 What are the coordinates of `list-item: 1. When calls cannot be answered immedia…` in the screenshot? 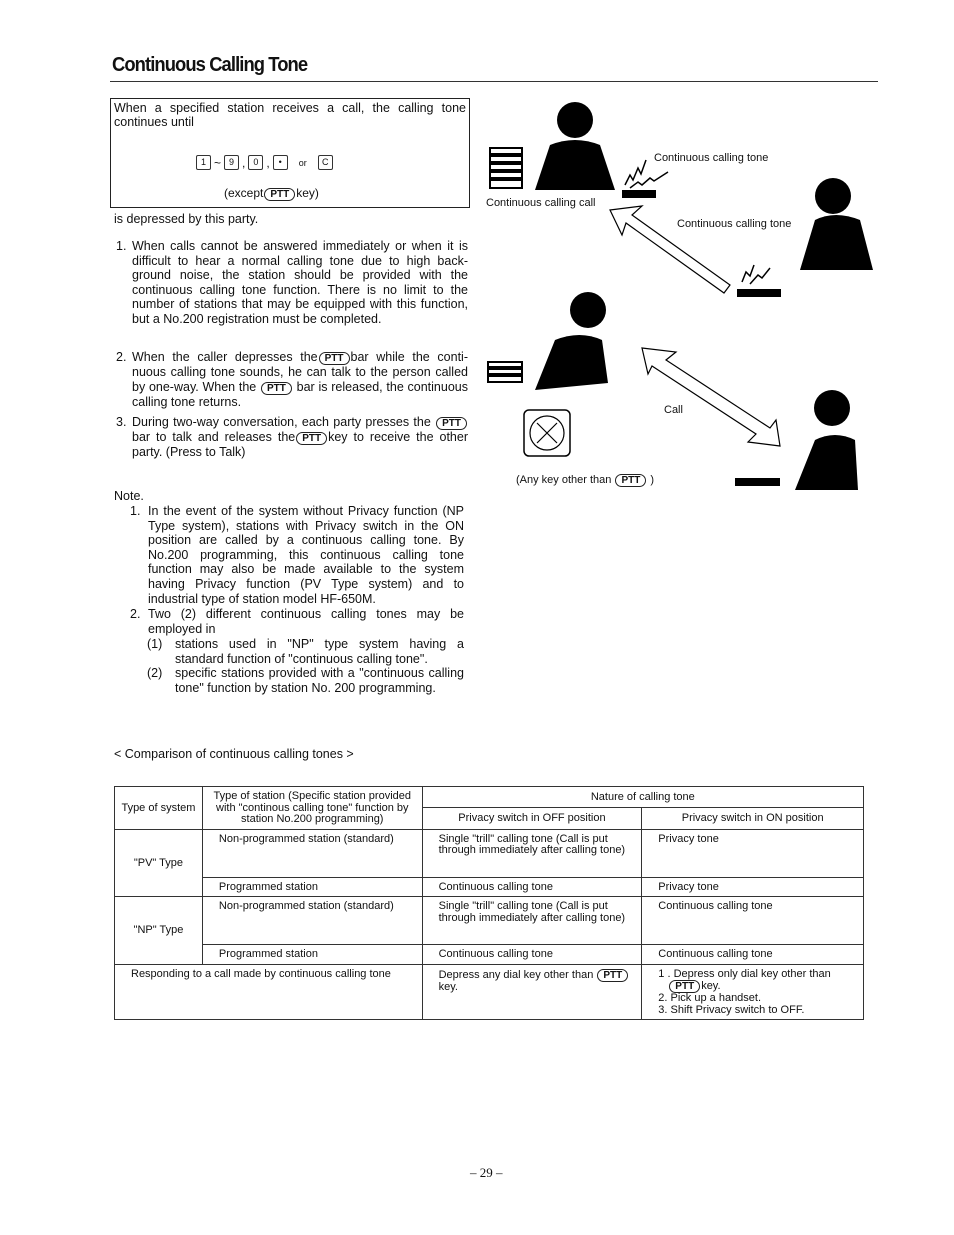 It's located at (292, 283).